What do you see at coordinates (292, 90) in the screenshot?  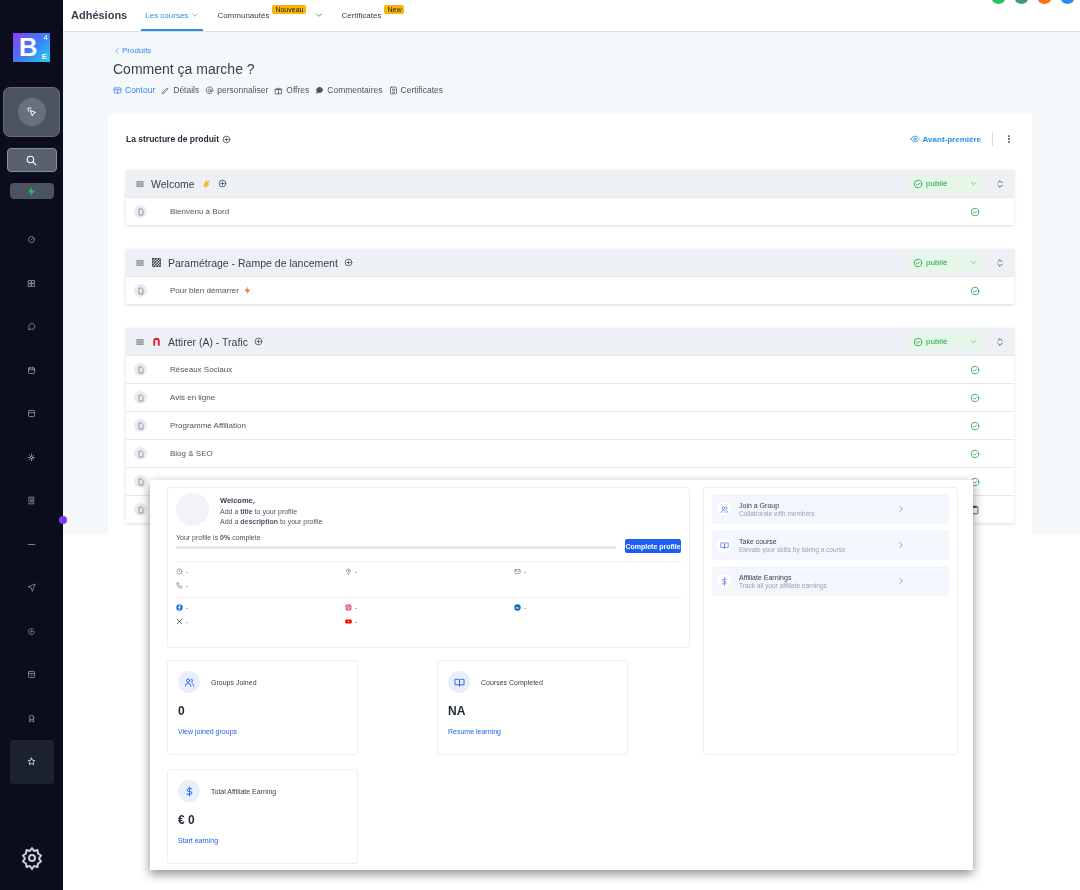 I see `section-tab: Offres` at bounding box center [292, 90].